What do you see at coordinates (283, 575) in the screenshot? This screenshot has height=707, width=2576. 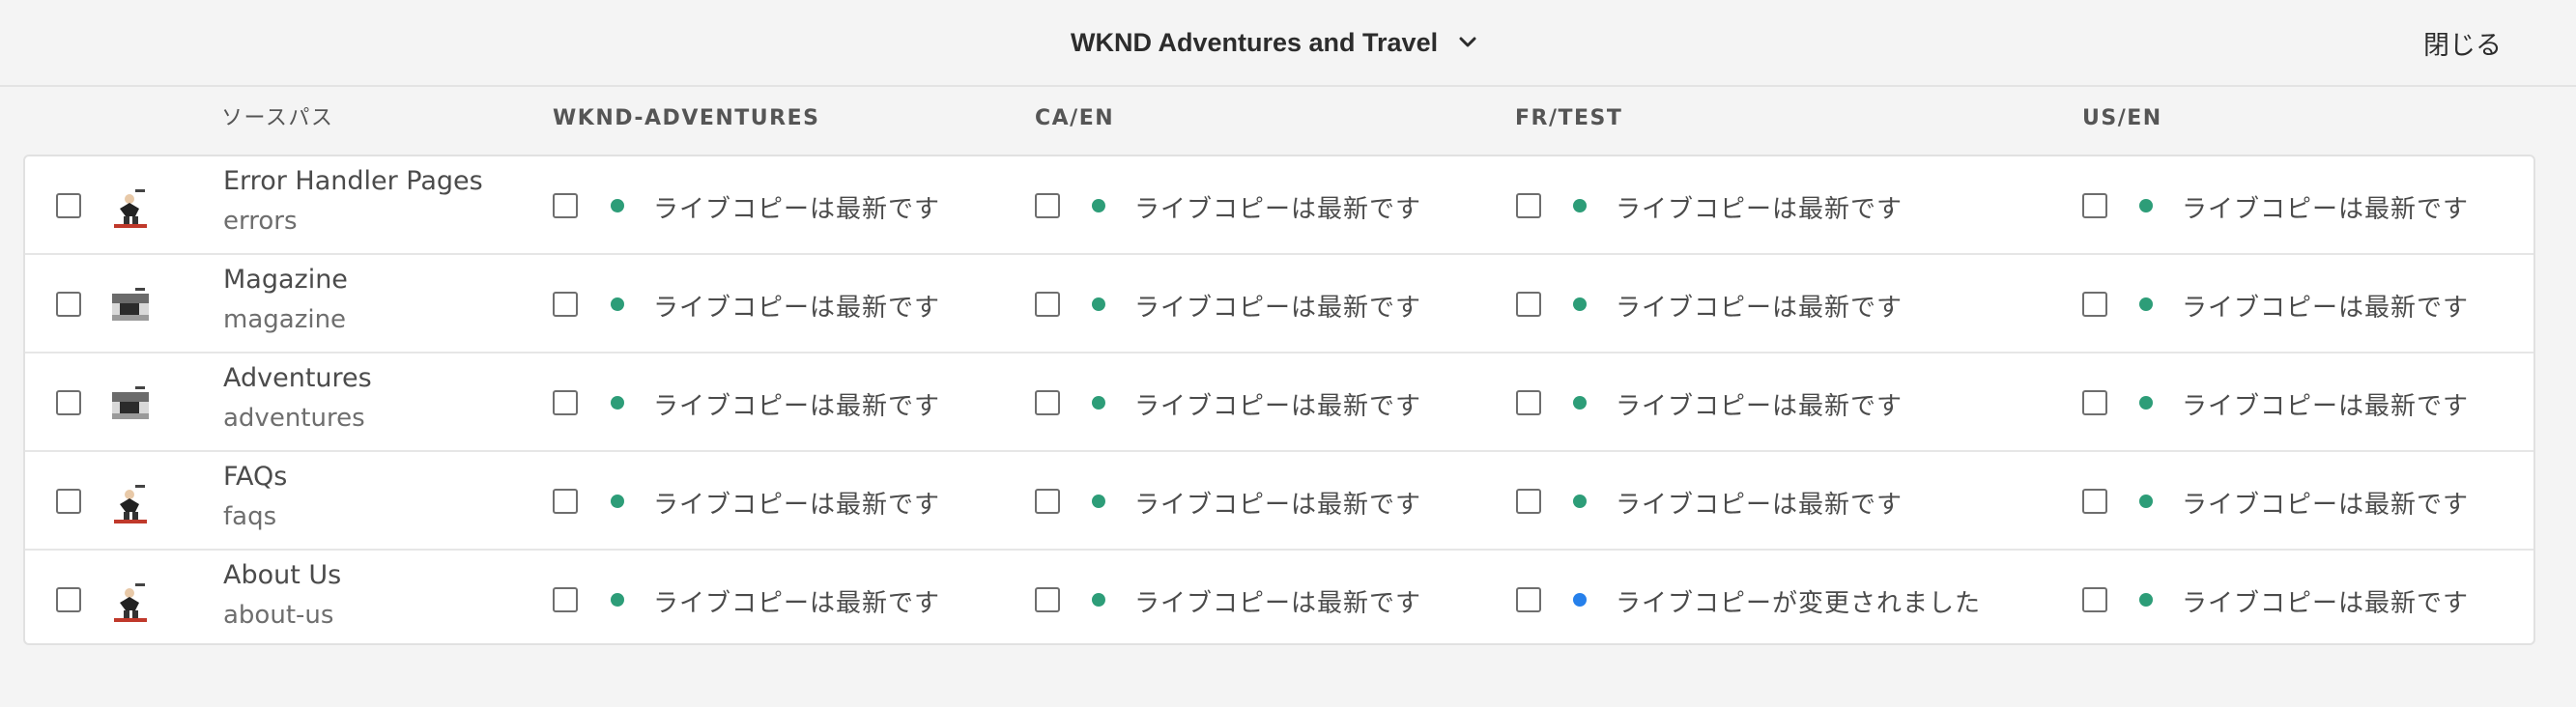 I see `page-title: About Us` at bounding box center [283, 575].